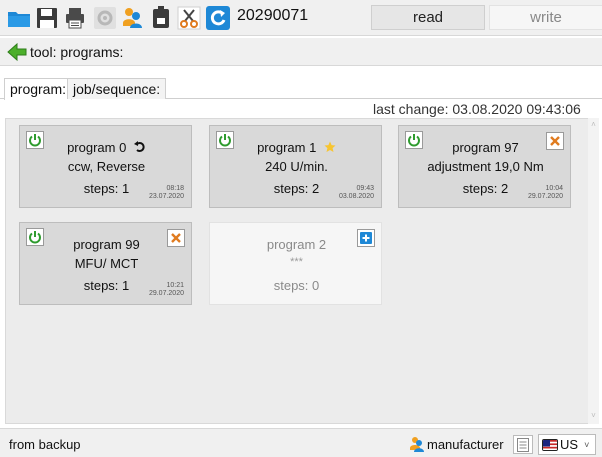  Describe the element at coordinates (593, 416) in the screenshot. I see `scroll-down-icon: ˅` at that location.